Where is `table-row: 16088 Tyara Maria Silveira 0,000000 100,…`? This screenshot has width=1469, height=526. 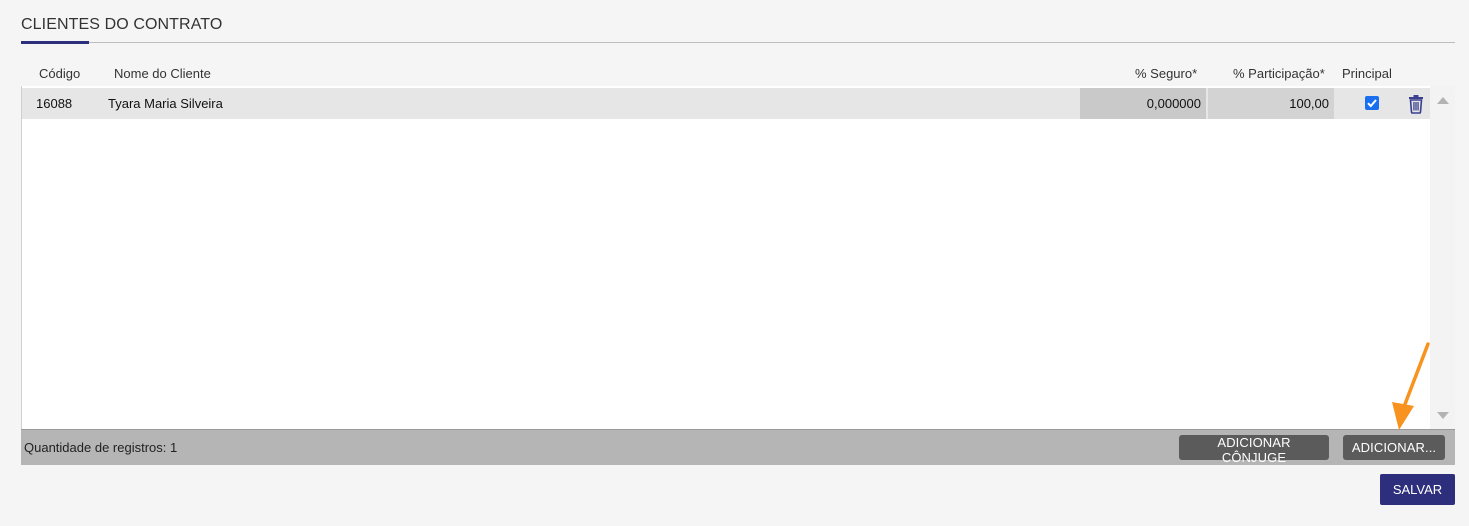
table-row: 16088 Tyara Maria Silveira 0,000000 100,… is located at coordinates (726, 103).